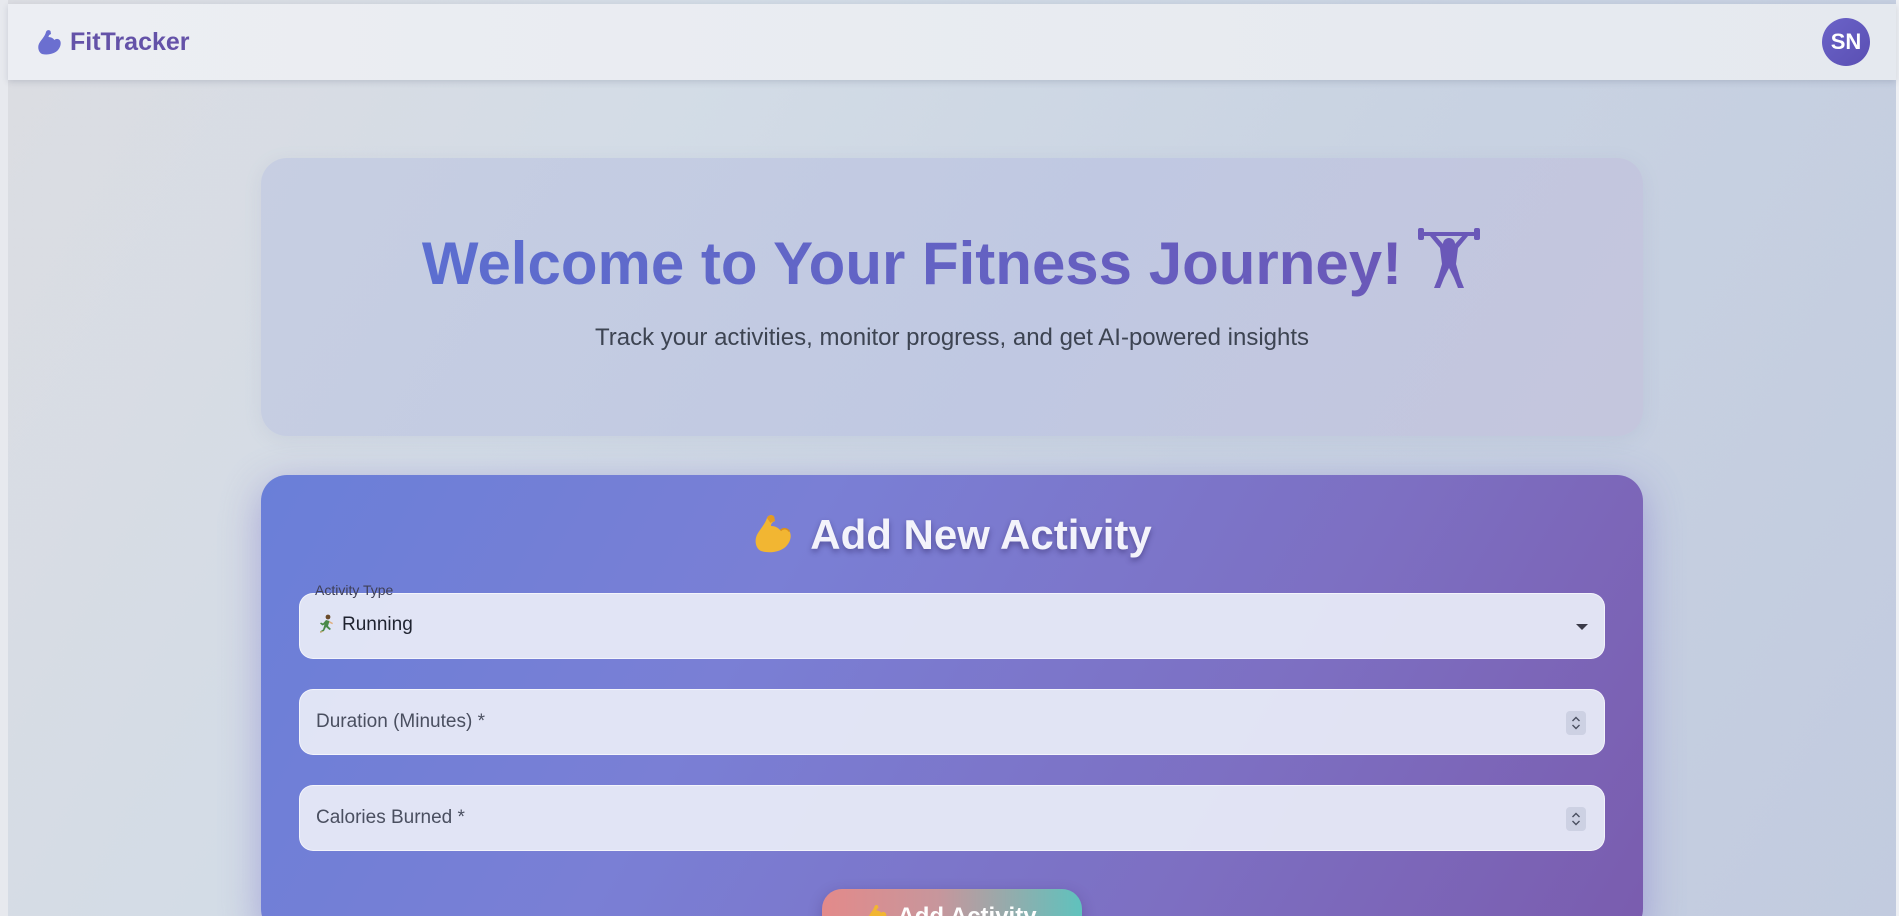 The height and width of the screenshot is (916, 1899). I want to click on activity-type-value: Running, so click(364, 625).